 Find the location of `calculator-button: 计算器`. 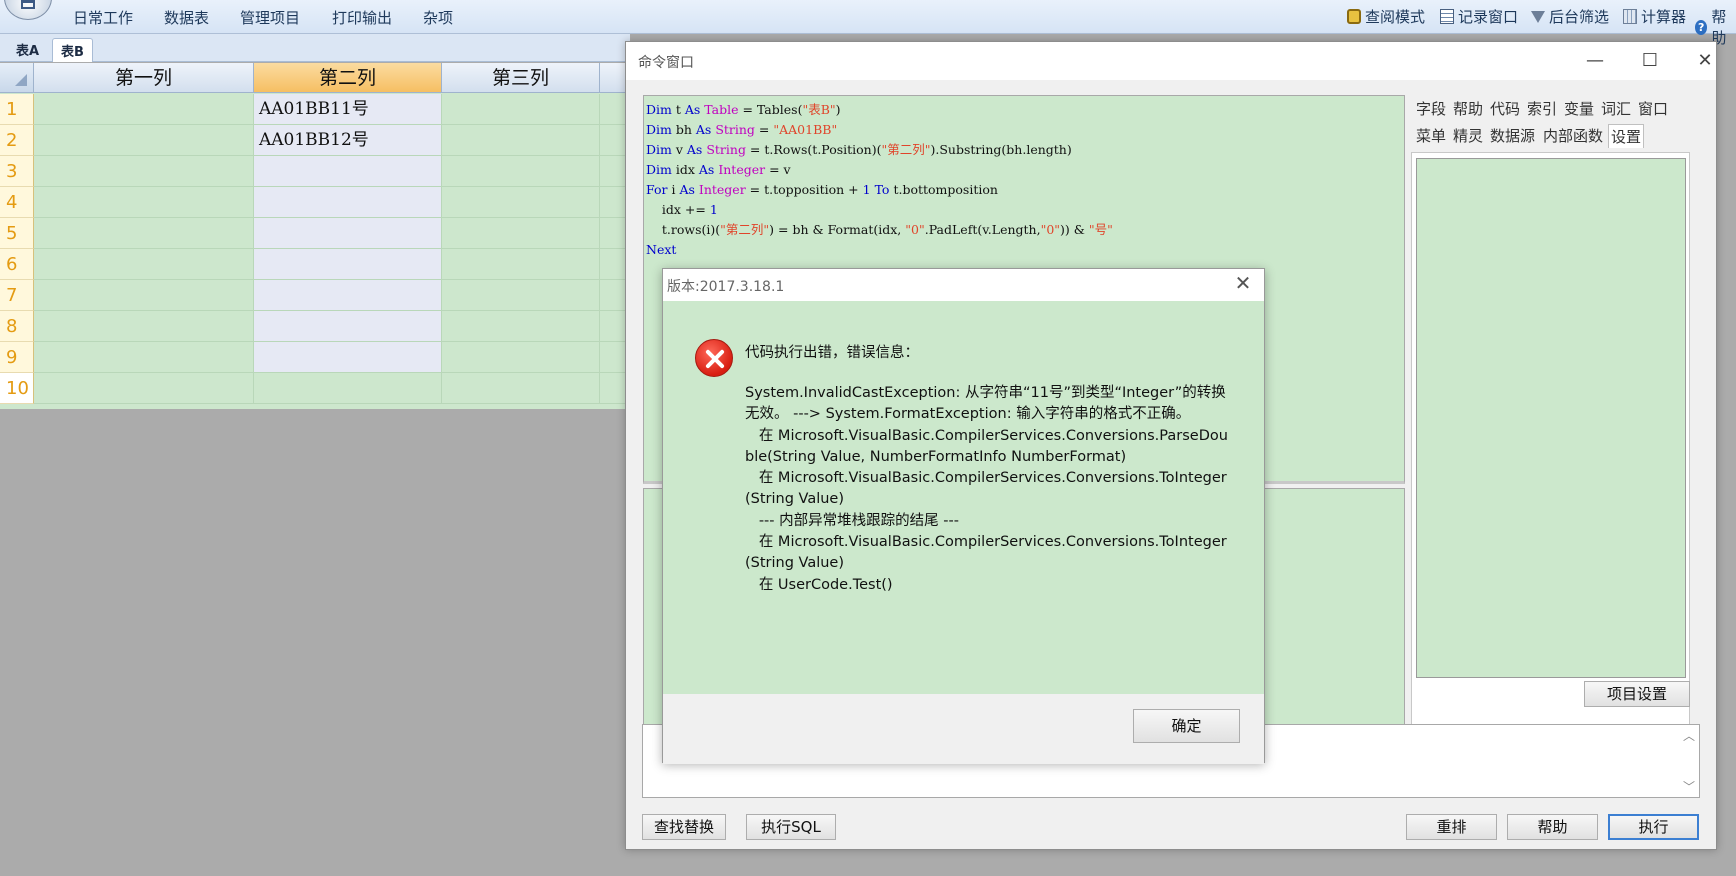

calculator-button: 计算器 is located at coordinates (1654, 16).